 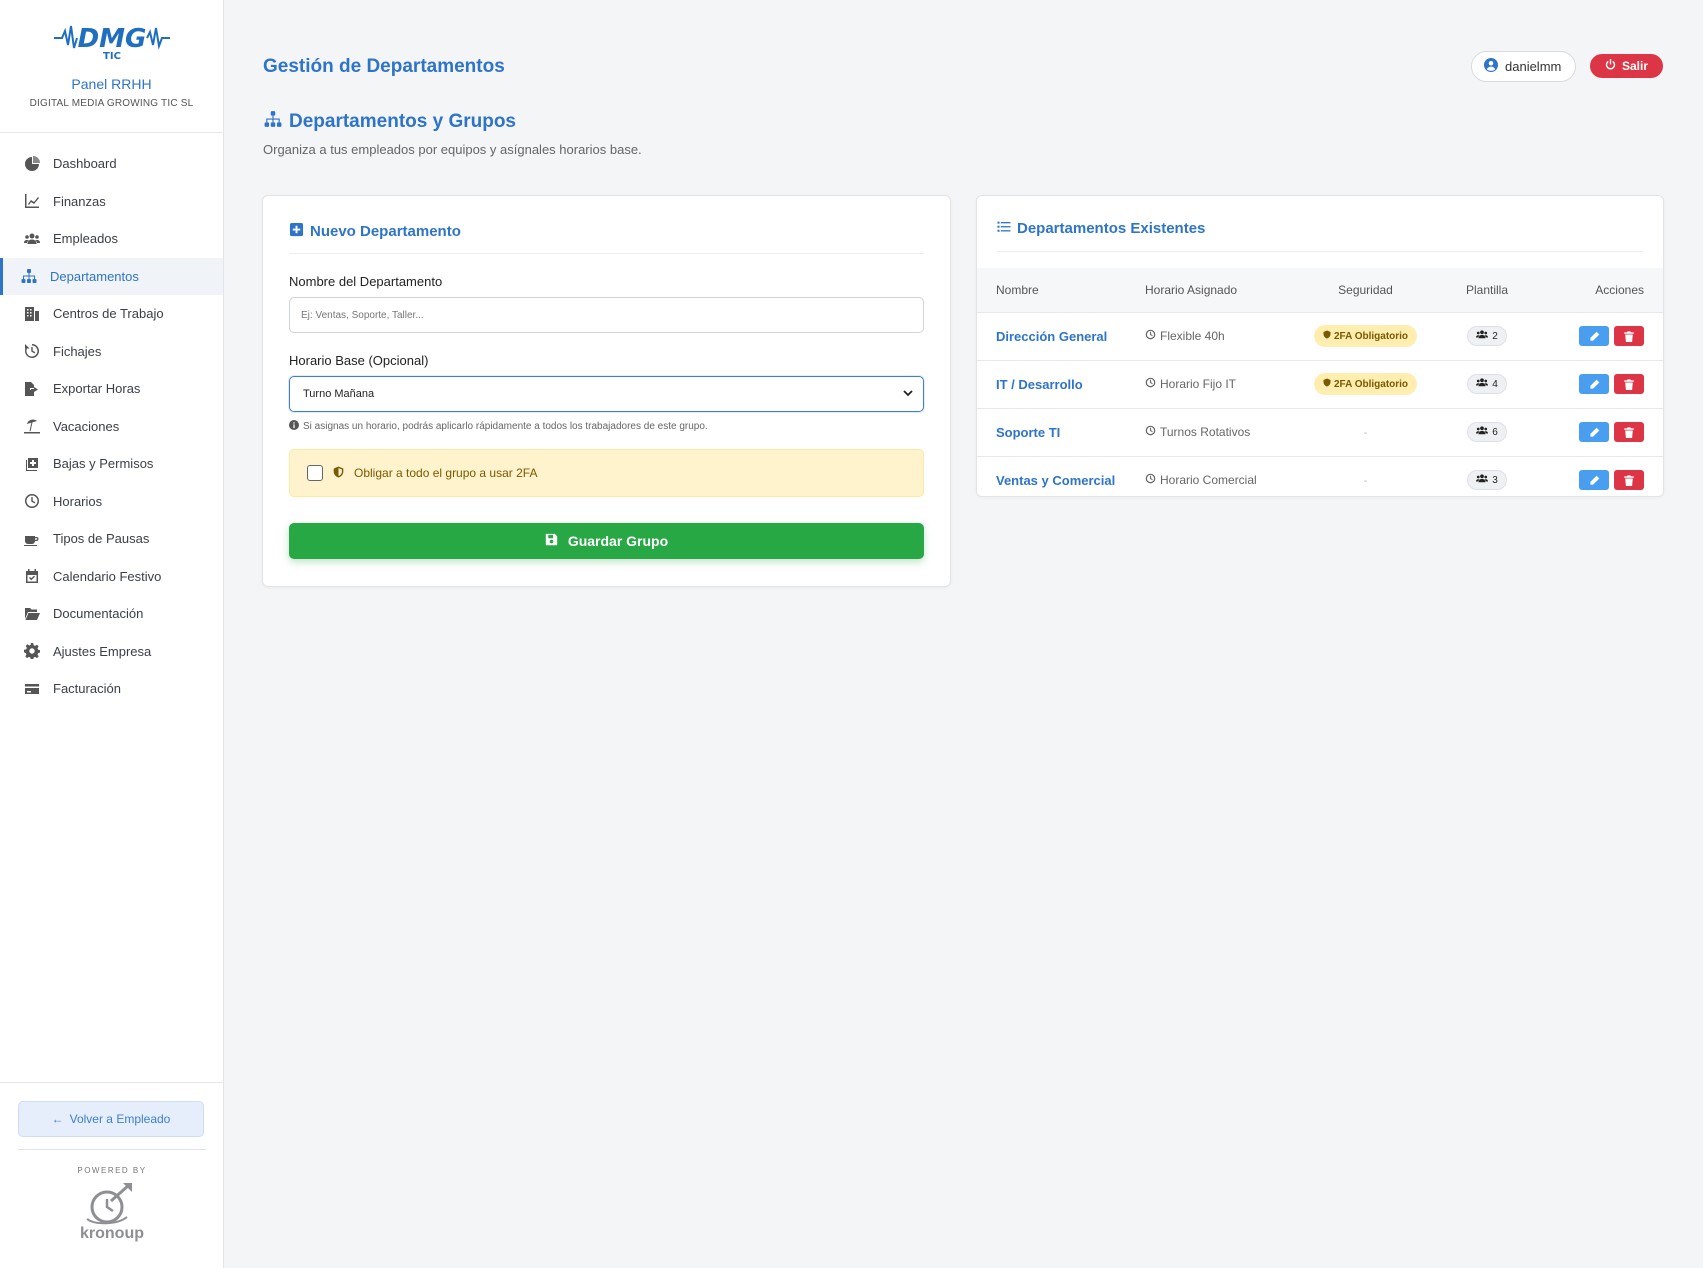 I want to click on powered-by-label: POWERED BY, so click(x=112, y=1170).